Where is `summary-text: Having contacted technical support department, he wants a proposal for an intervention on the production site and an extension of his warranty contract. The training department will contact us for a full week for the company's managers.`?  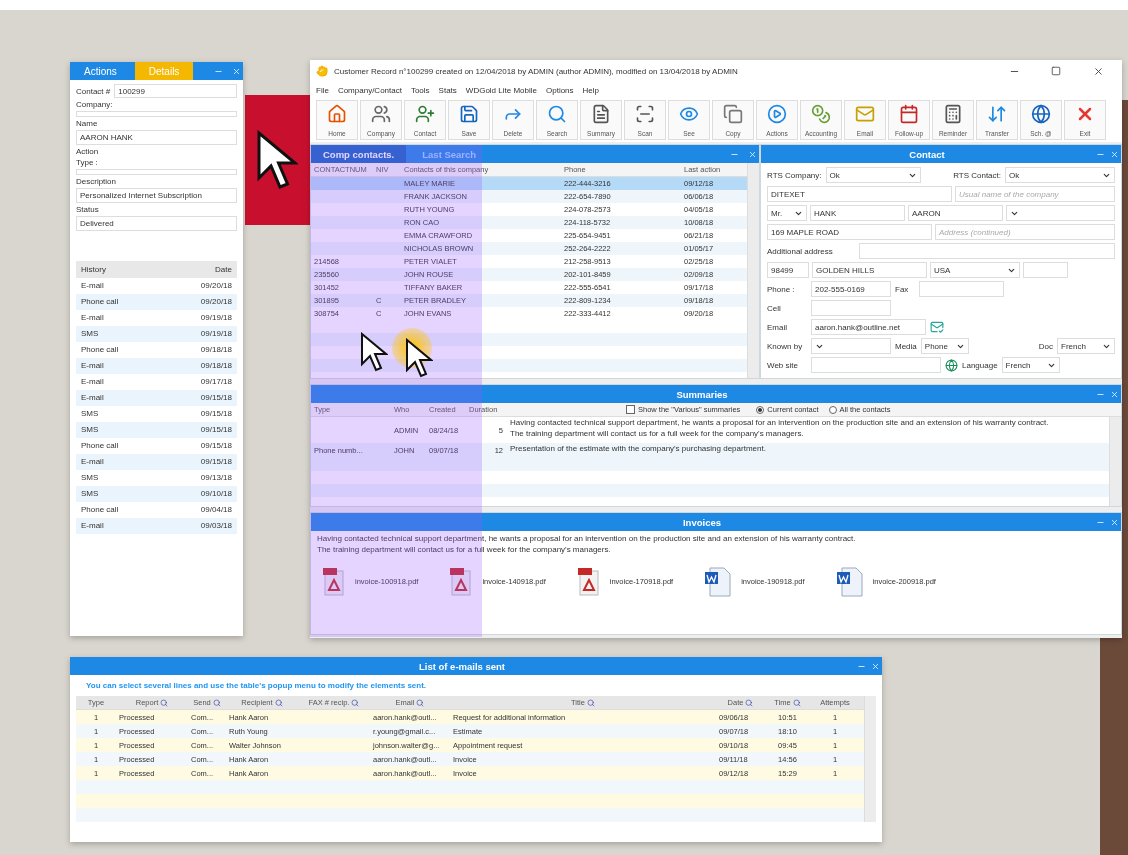 summary-text: Having contacted technical support department, he wants a proposal for an intervention on the production site and an extension of his warranty contract. The training department will contact us for a full week for the company's managers. is located at coordinates (779, 428).